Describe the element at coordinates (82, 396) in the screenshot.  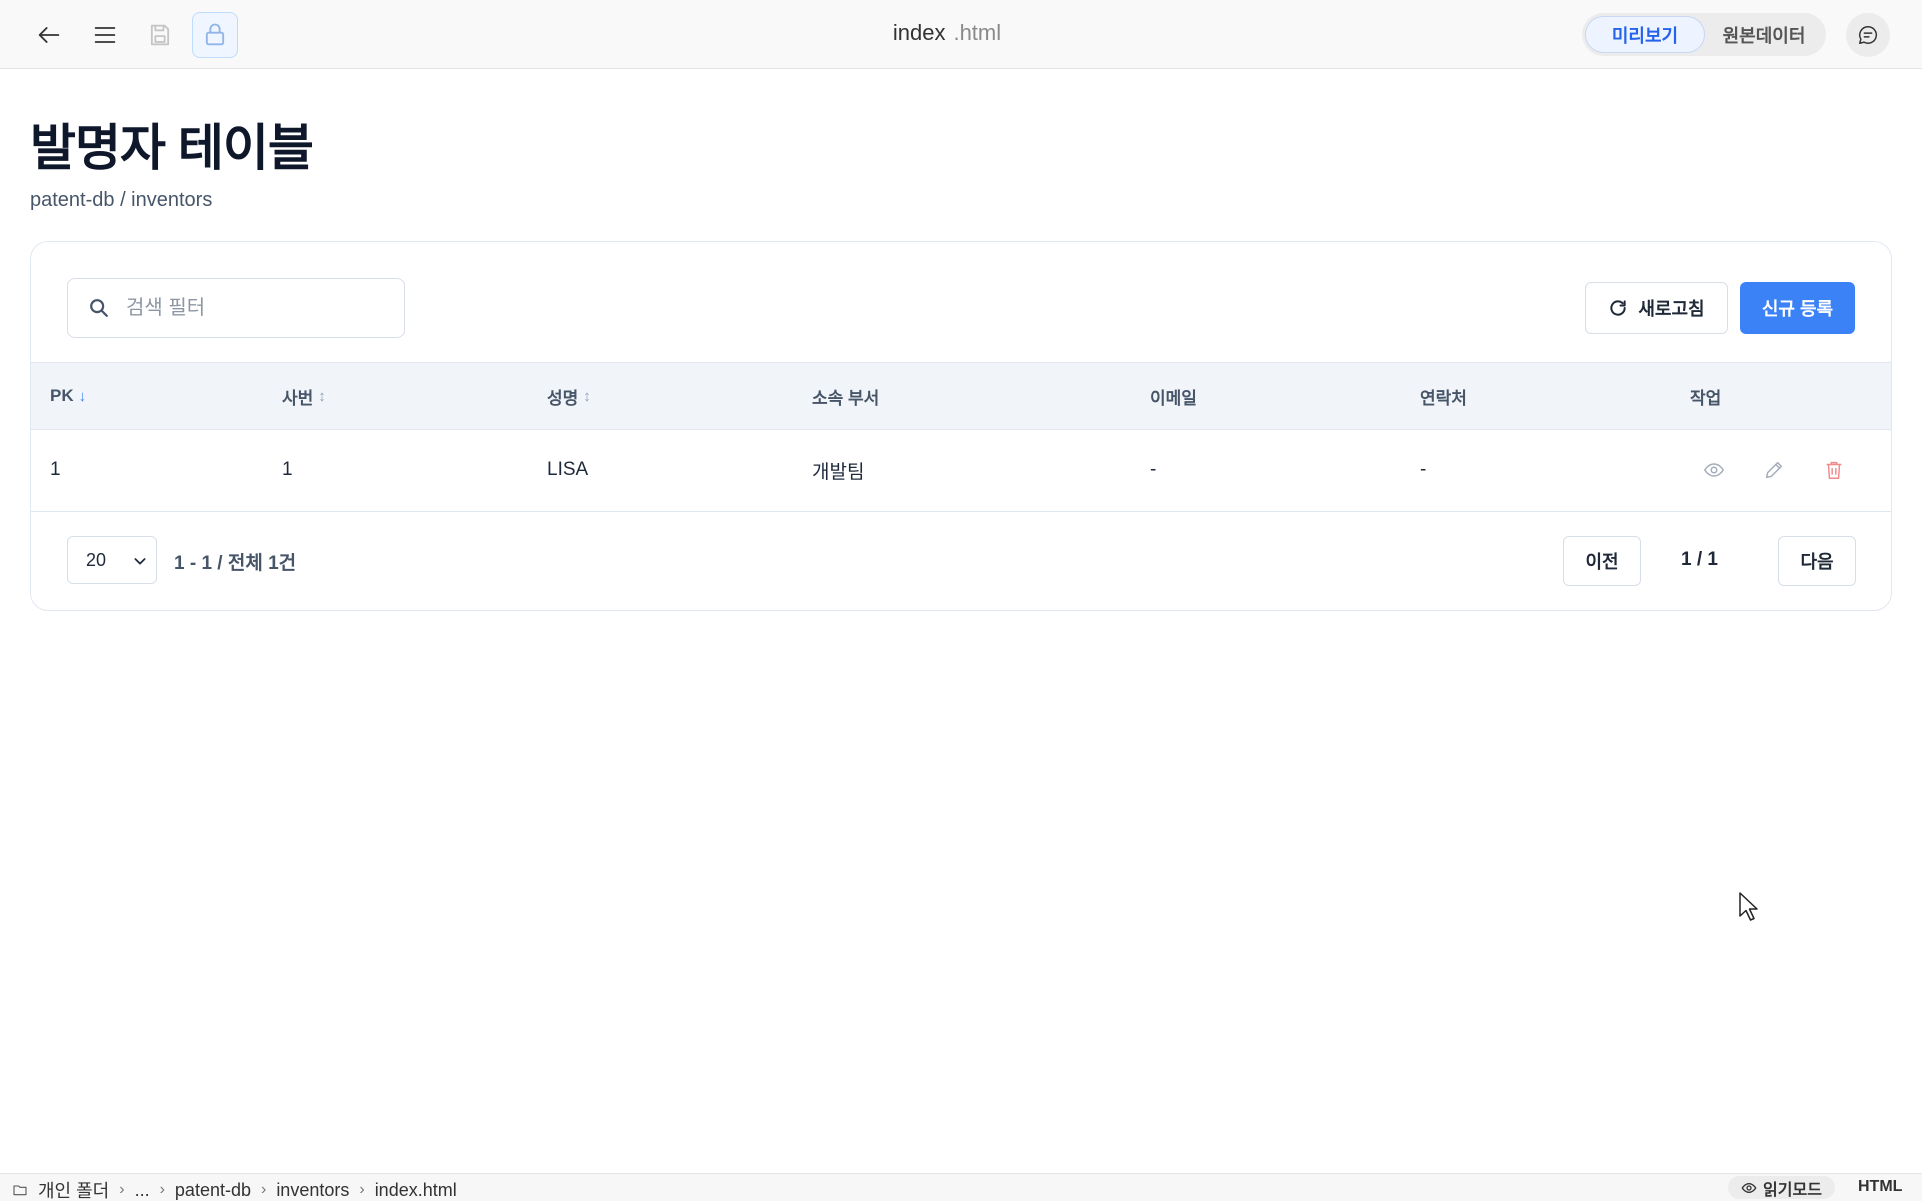
I see `sort-desc-icon: ↓` at that location.